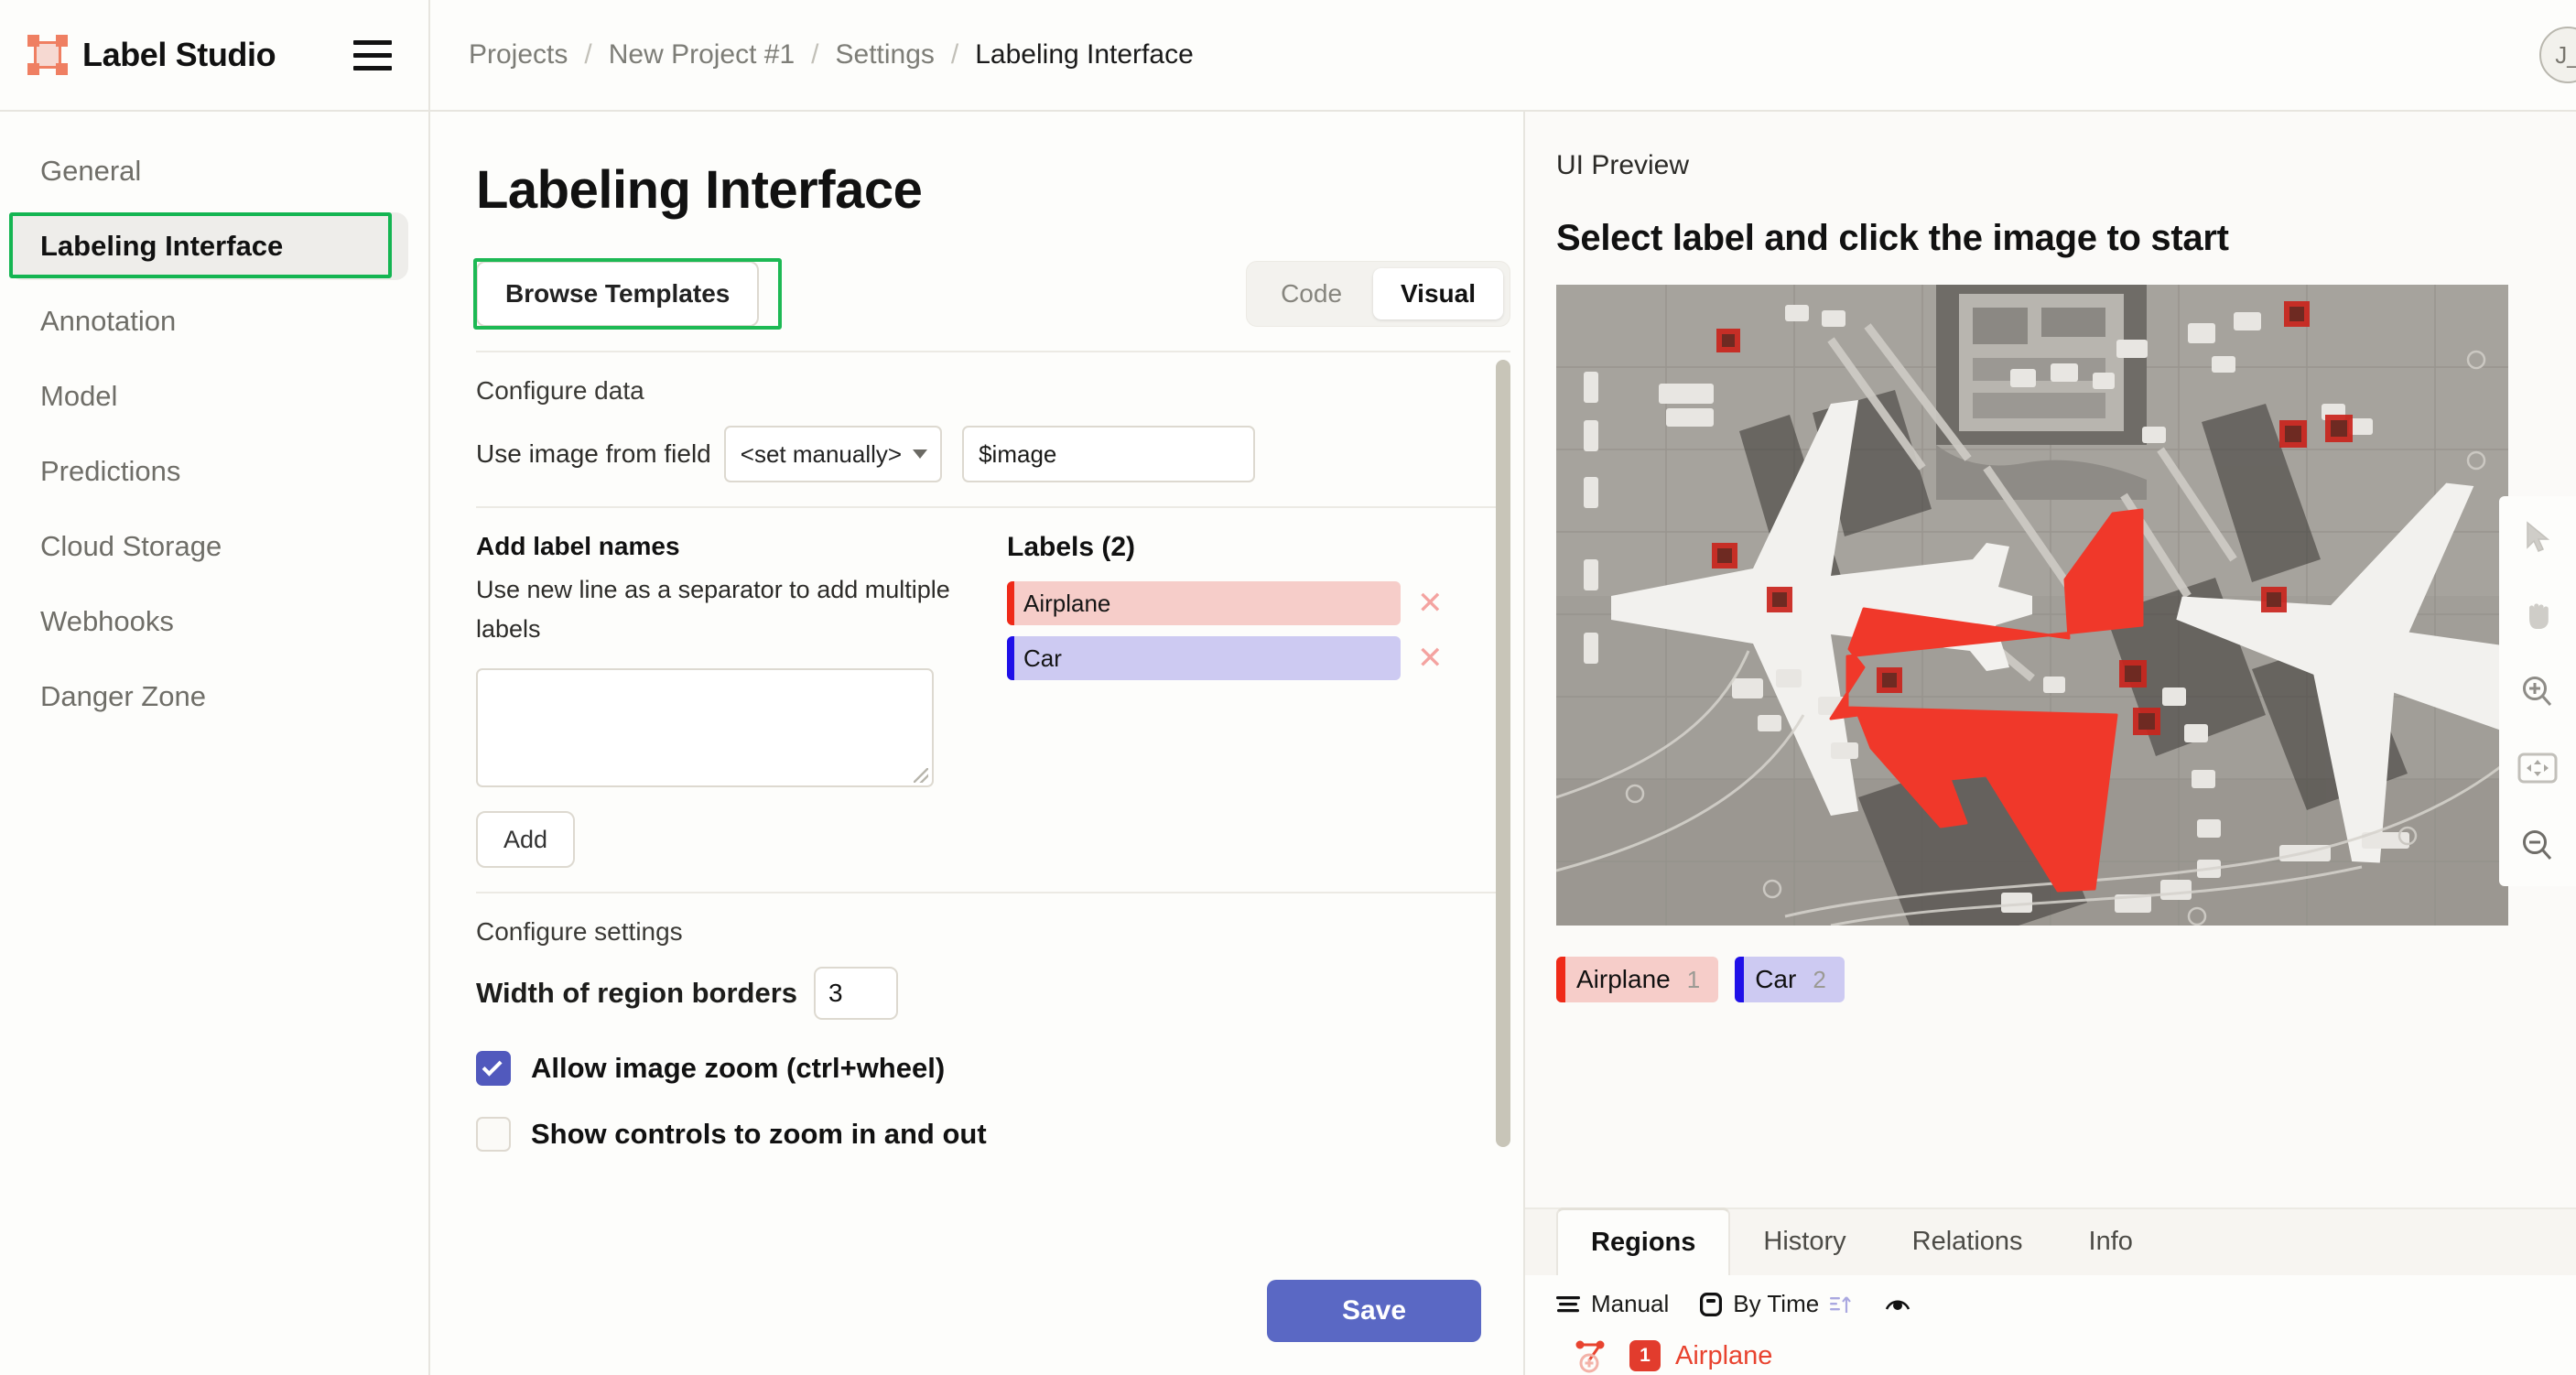  What do you see at coordinates (1644, 1241) in the screenshot?
I see `tab-regions: Regions` at bounding box center [1644, 1241].